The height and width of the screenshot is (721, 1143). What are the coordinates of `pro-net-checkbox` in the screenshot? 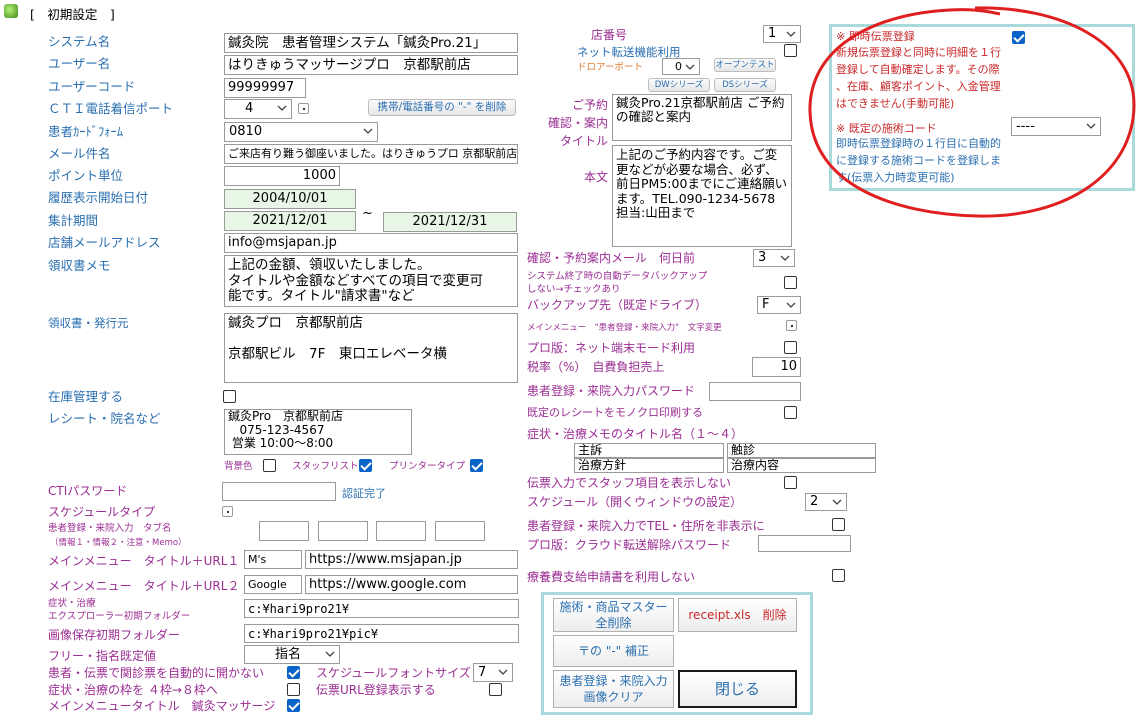 It's located at (790, 347).